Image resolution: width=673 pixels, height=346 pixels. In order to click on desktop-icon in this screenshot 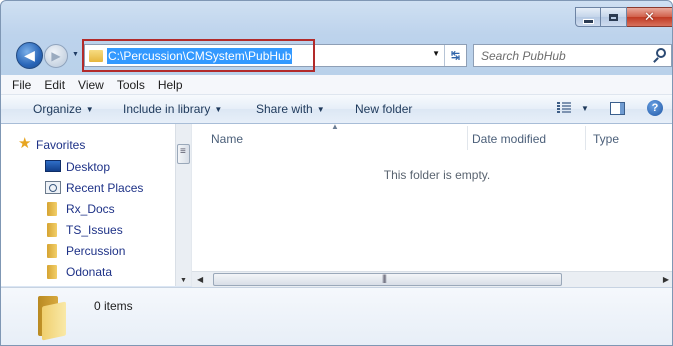, I will do `click(53, 166)`.